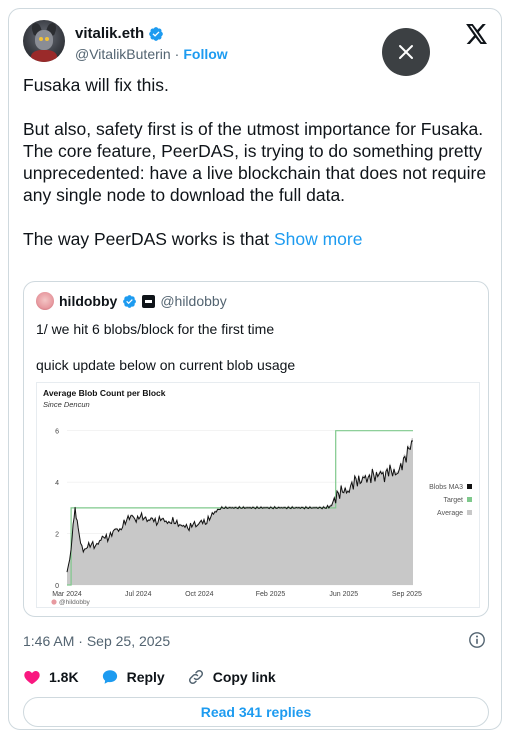 The image size is (511, 741). What do you see at coordinates (96, 85) in the screenshot?
I see `tweet-paragraph-1: Fusaka will fix this.` at bounding box center [96, 85].